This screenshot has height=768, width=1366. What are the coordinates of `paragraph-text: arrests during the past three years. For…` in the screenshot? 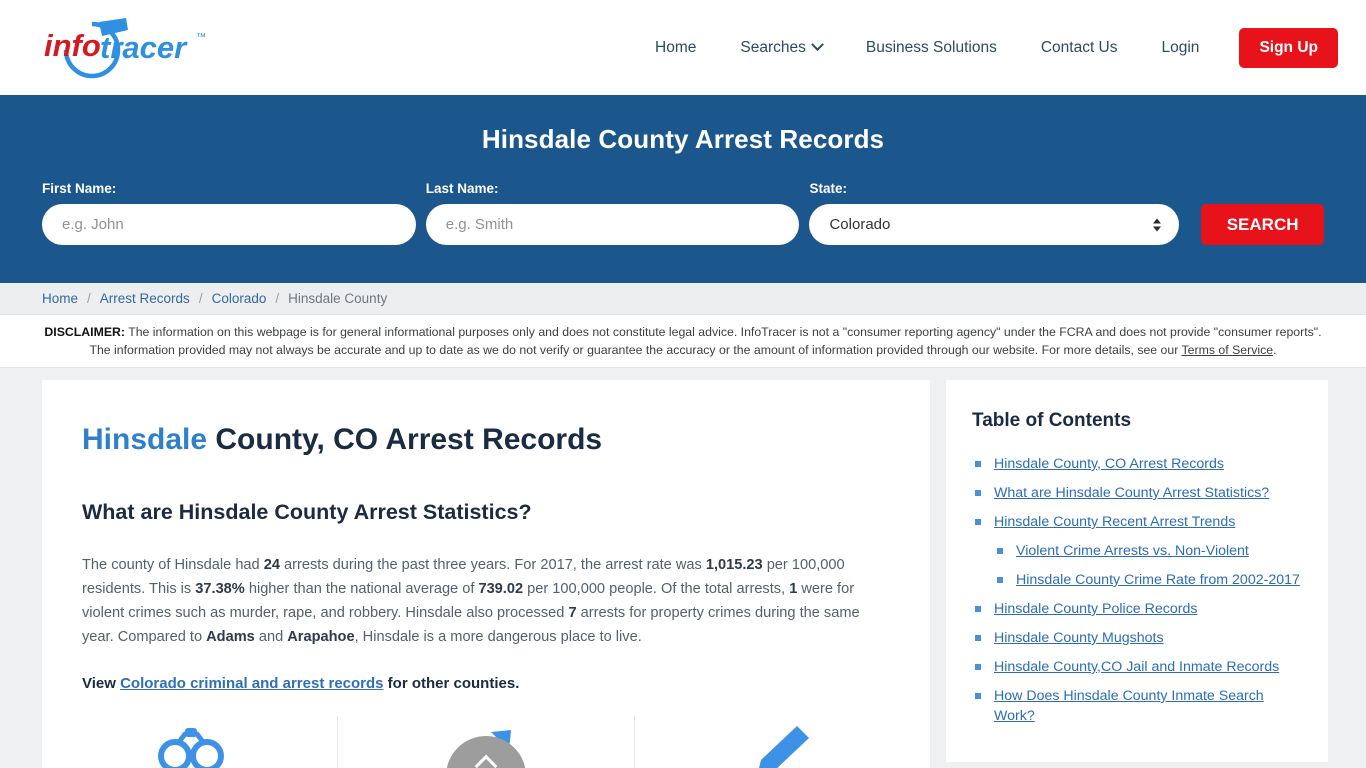 It's located at (492, 565).